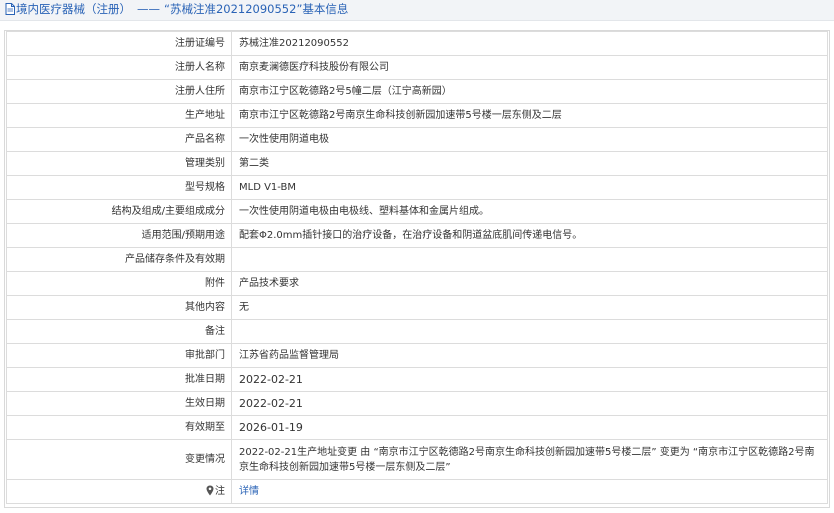 The image size is (834, 513). What do you see at coordinates (529, 115) in the screenshot?
I see `field-value: 南京市江宁区乾德路2号南京生命科技创新园加速带5号楼一层东侧及二层` at bounding box center [529, 115].